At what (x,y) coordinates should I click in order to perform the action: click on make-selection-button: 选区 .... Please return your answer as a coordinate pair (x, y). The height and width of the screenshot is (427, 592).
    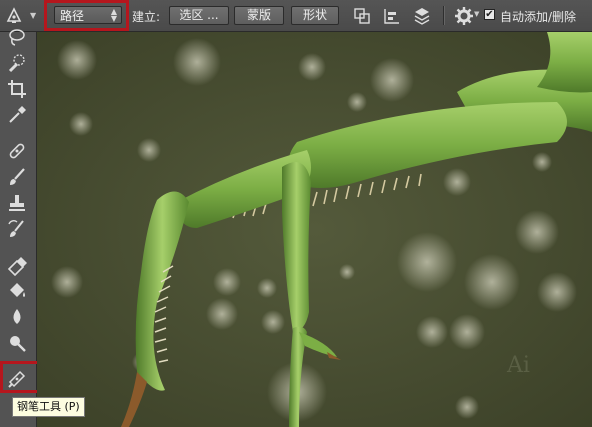
    Looking at the image, I should click on (199, 15).